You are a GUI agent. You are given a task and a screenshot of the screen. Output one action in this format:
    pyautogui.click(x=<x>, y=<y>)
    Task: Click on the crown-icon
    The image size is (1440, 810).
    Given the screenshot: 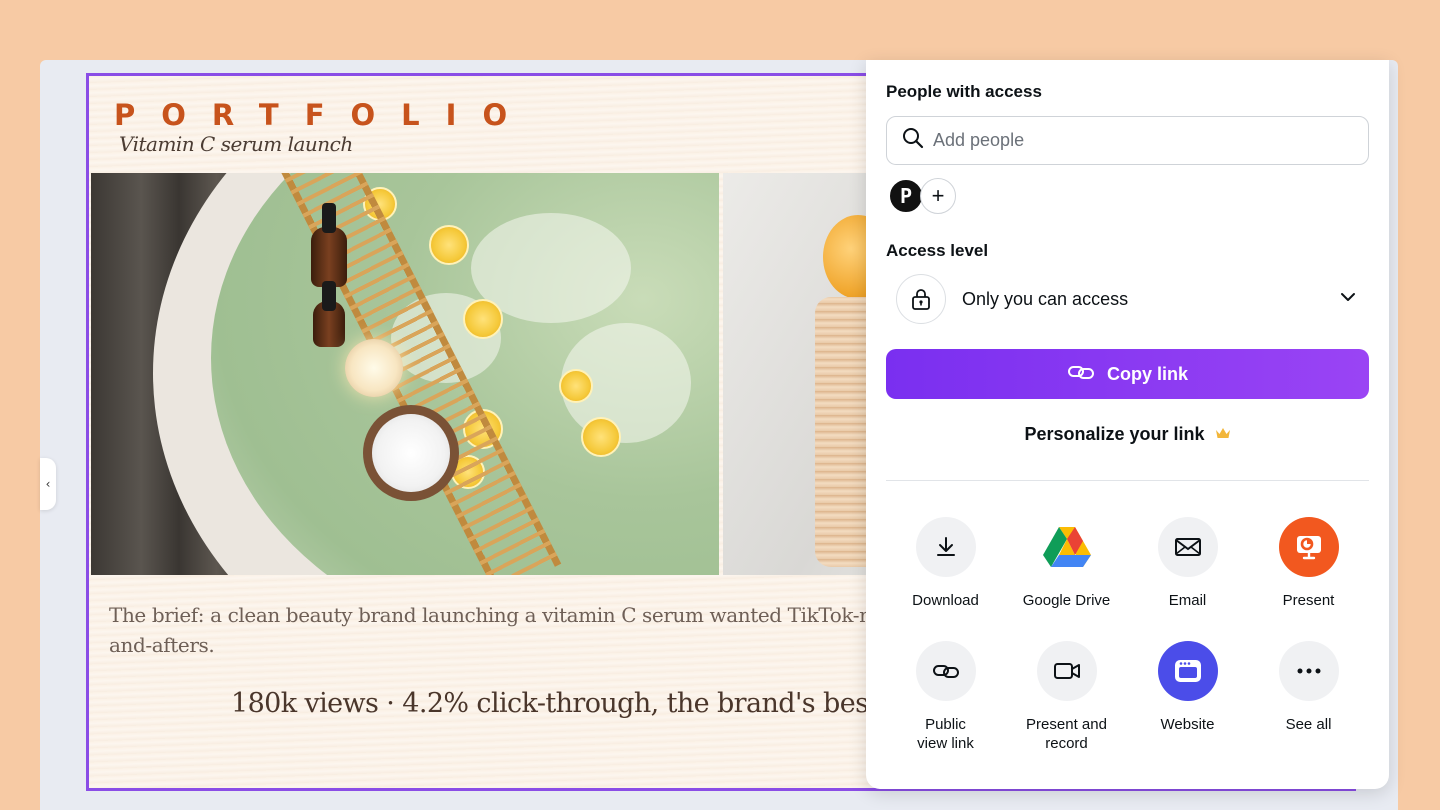 What is the action you would take?
    pyautogui.click(x=1223, y=434)
    